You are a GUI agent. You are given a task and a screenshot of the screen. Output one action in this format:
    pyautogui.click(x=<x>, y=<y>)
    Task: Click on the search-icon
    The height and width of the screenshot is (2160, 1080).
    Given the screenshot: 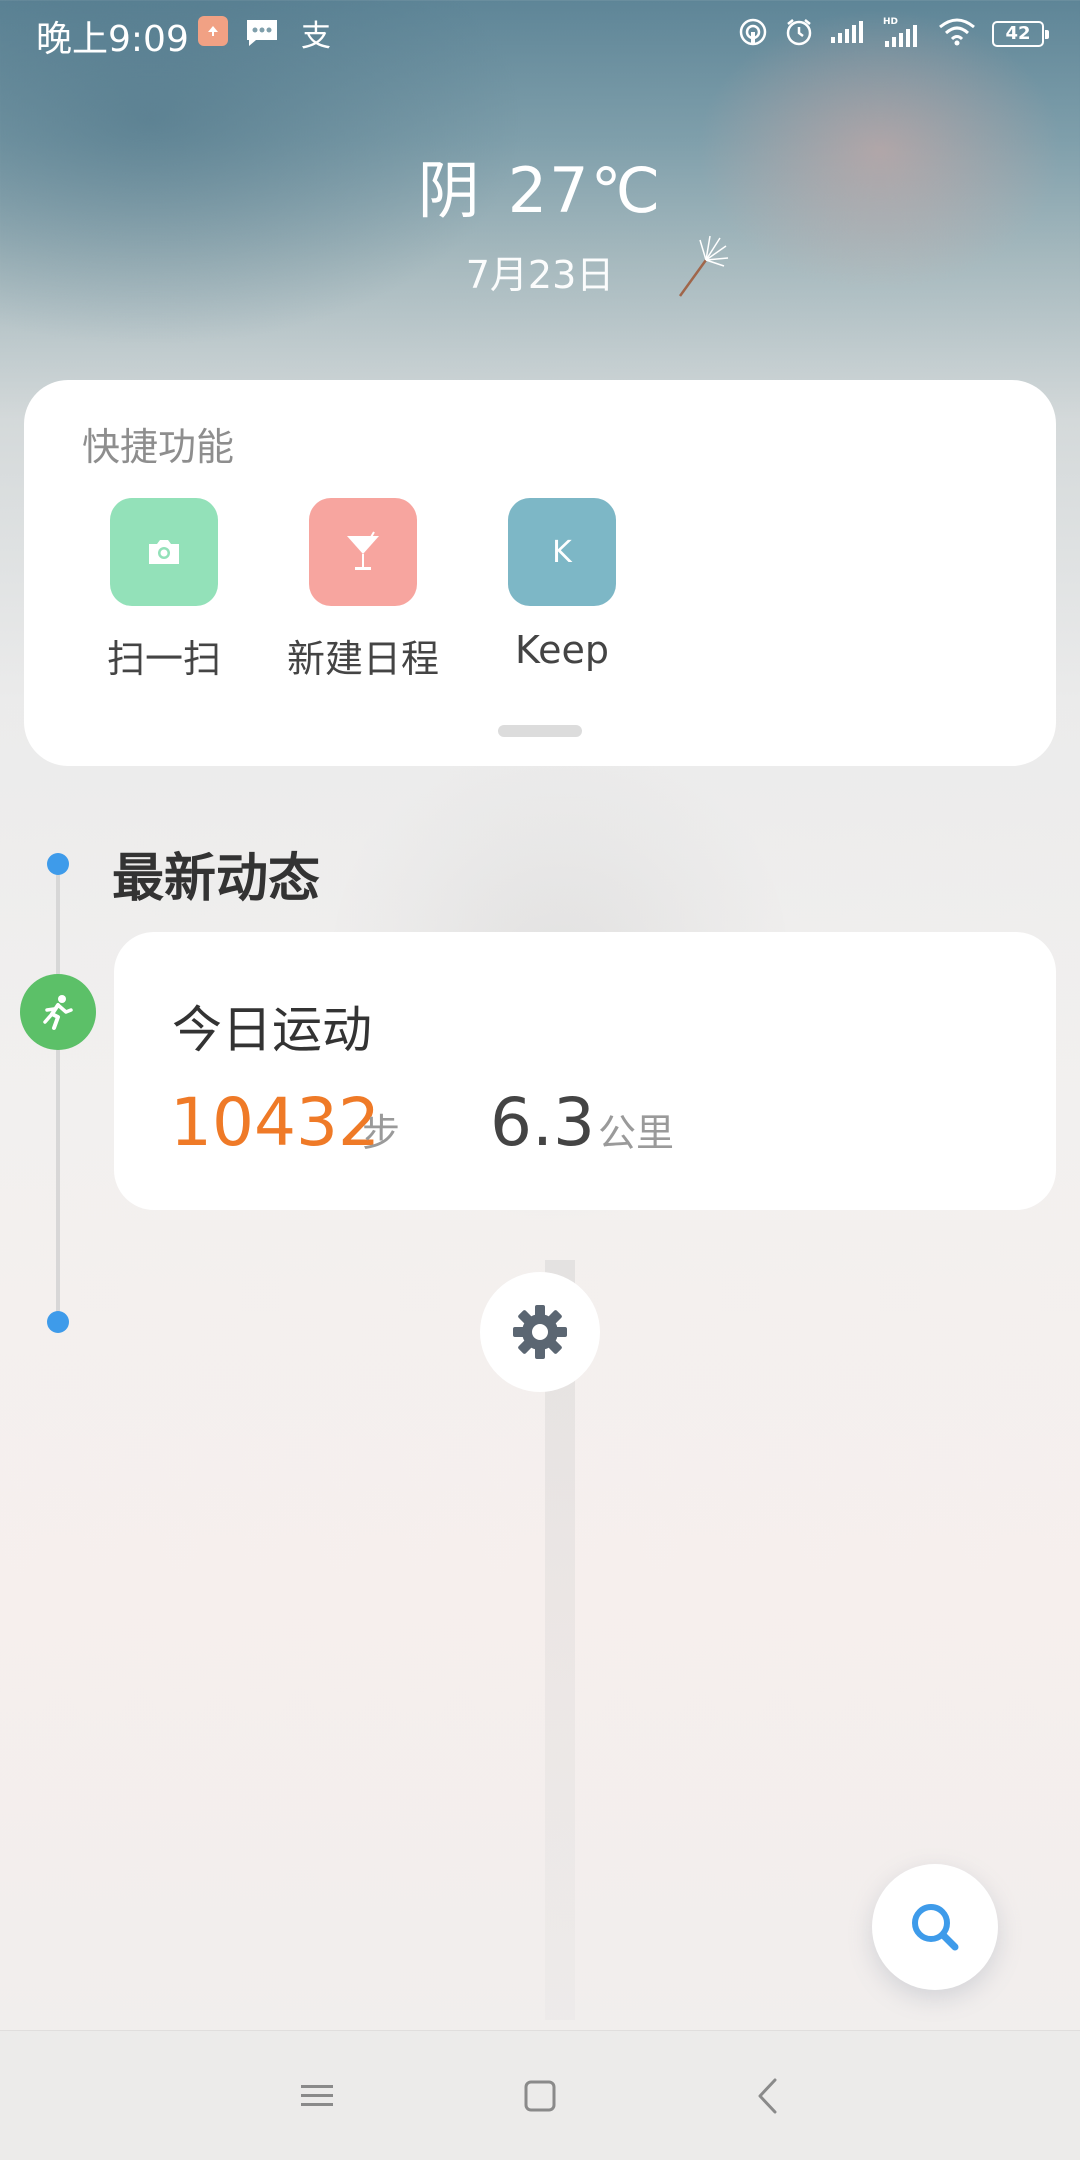 What is the action you would take?
    pyautogui.click(x=935, y=1927)
    